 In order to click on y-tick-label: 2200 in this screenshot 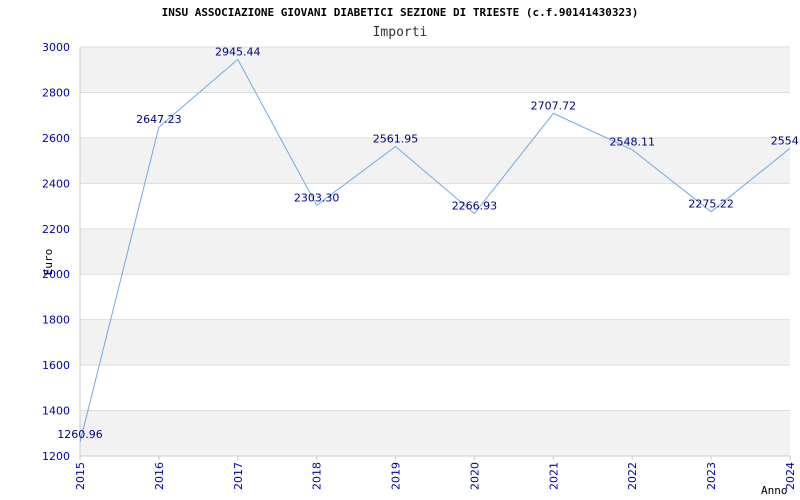, I will do `click(56, 229)`.